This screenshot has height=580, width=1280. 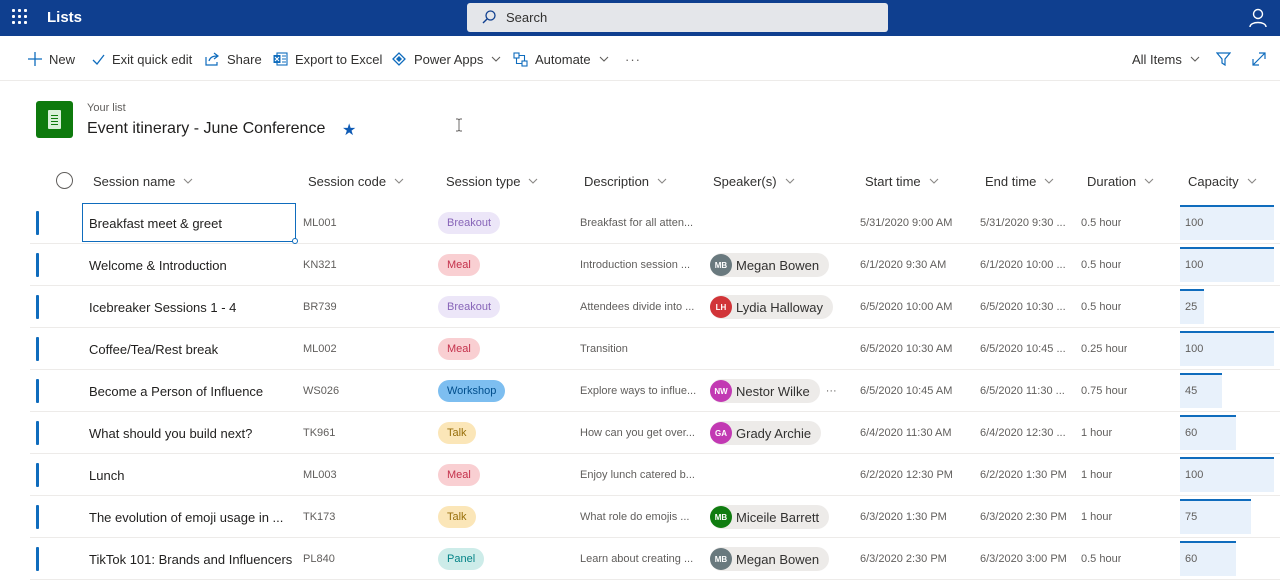 I want to click on duration-cell: 0.75 hour, so click(x=1104, y=391).